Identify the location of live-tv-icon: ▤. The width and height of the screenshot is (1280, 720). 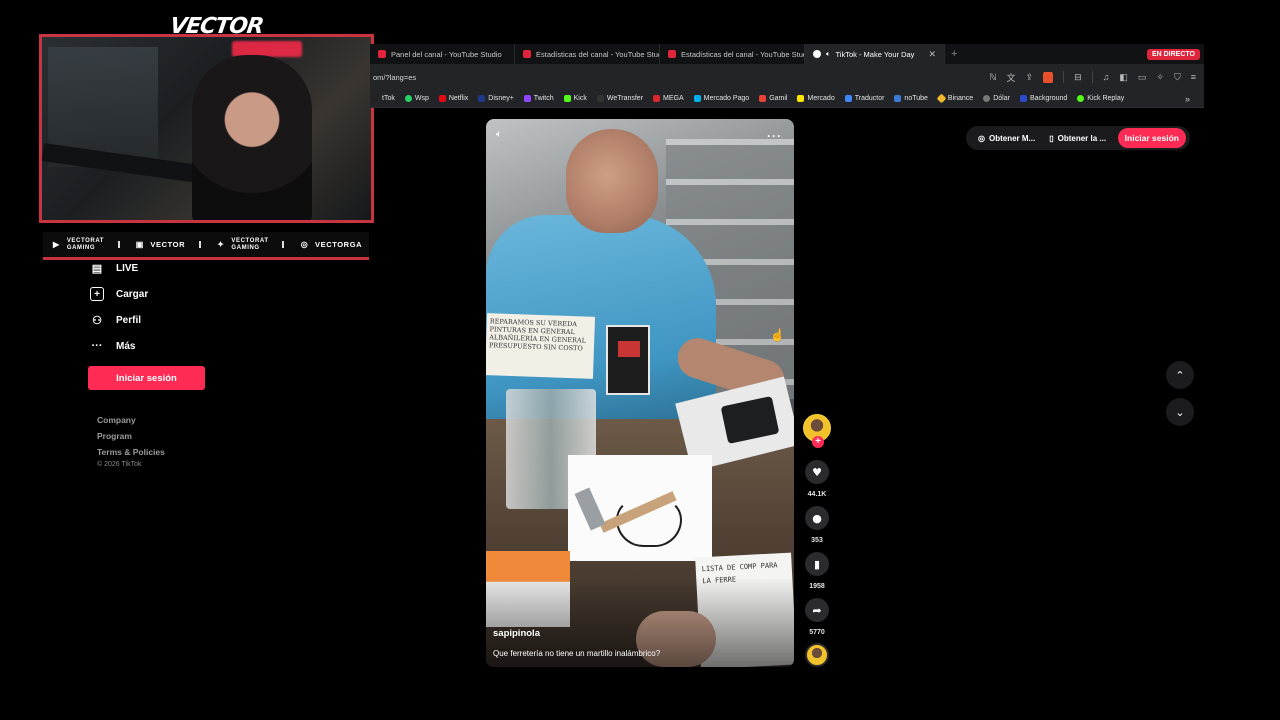
(97, 268).